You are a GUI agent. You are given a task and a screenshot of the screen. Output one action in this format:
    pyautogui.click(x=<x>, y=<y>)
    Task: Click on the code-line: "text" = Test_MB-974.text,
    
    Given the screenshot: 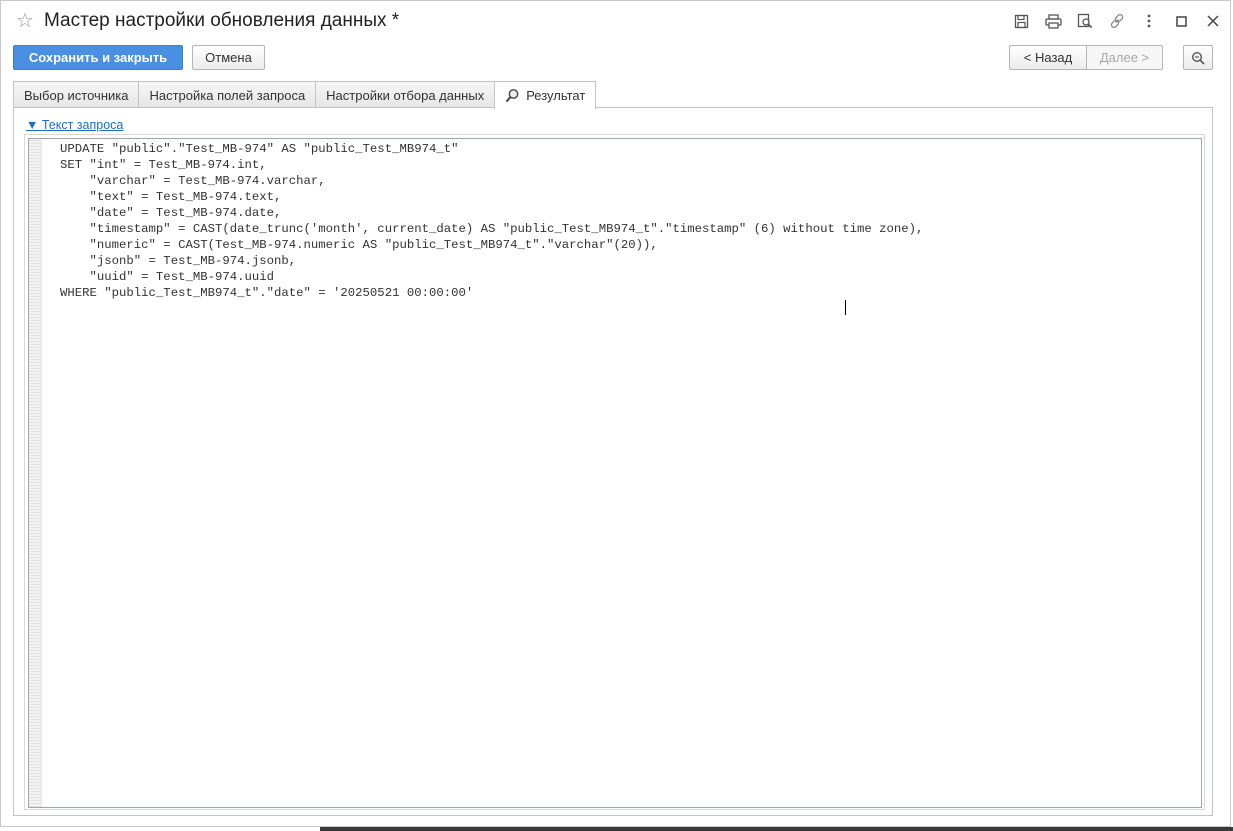 What is the action you would take?
    pyautogui.click(x=171, y=197)
    